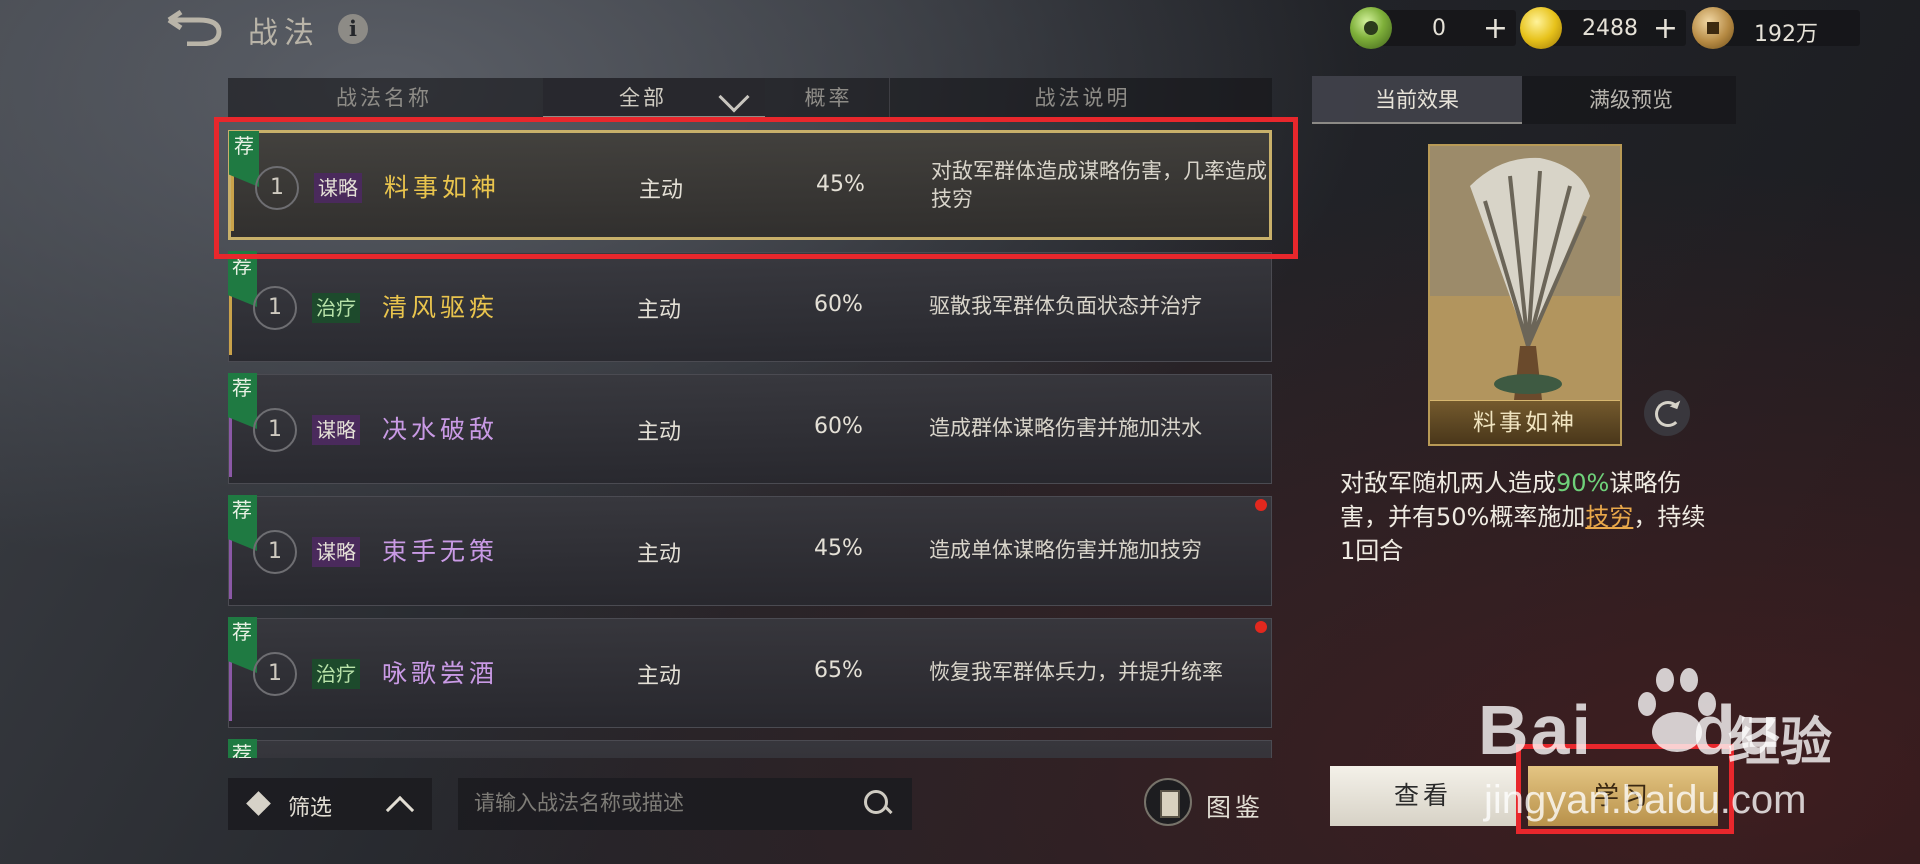 The image size is (1920, 864). I want to click on search-box, so click(685, 804).